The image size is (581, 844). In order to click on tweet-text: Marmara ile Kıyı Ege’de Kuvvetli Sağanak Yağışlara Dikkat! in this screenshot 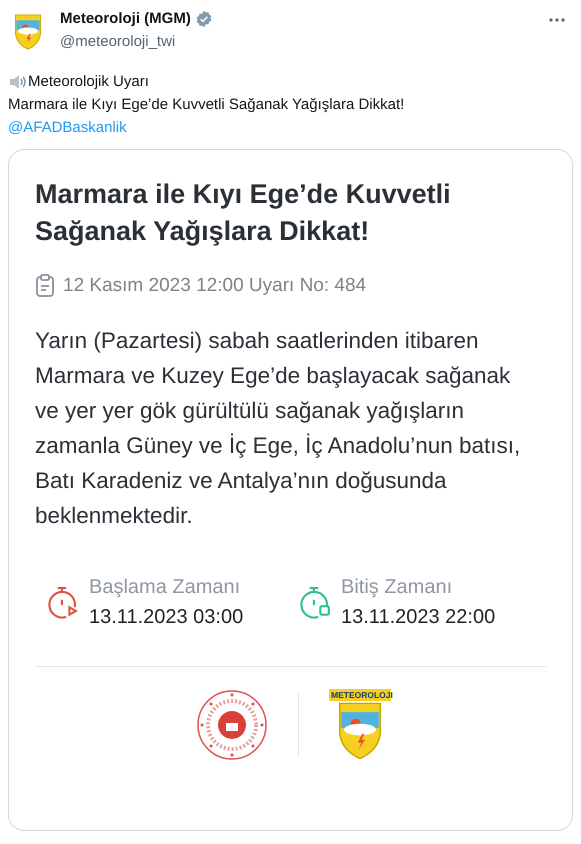, I will do `click(207, 105)`.